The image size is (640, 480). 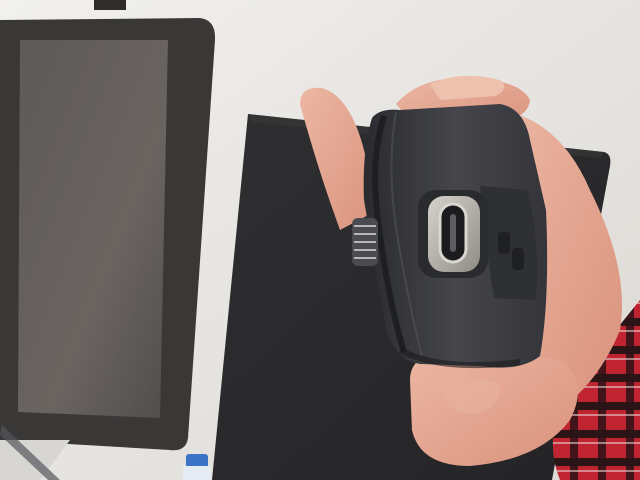 What do you see at coordinates (453, 234) in the screenshot?
I see `usb-c-port-icon` at bounding box center [453, 234].